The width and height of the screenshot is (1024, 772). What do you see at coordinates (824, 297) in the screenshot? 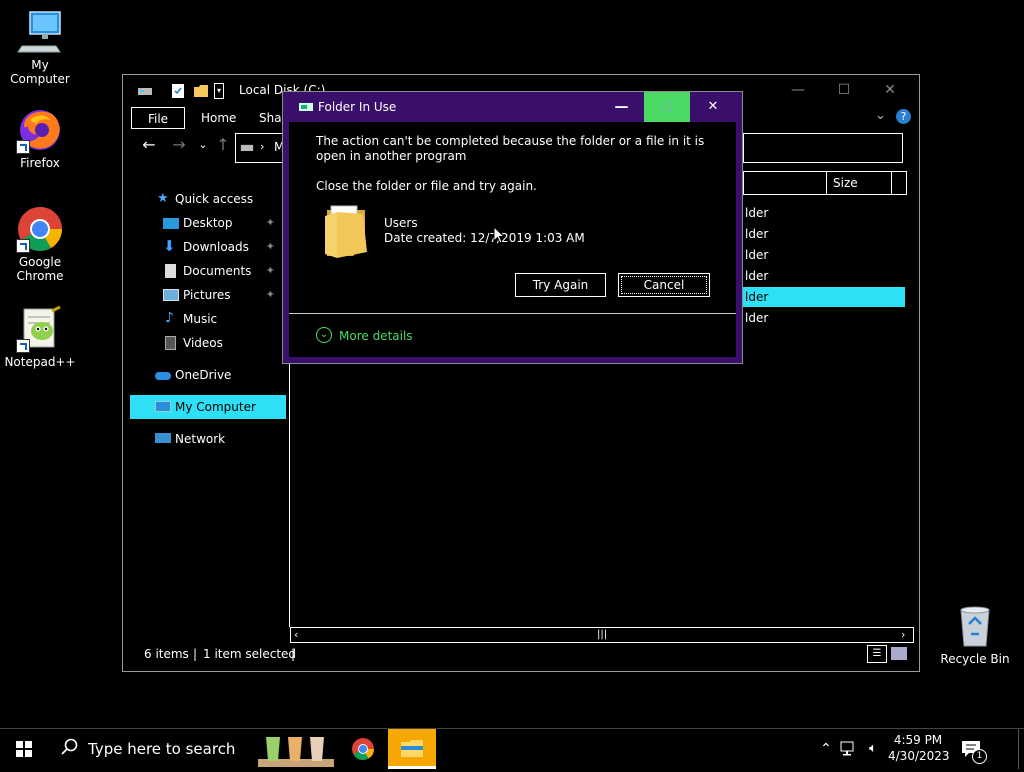
I see `table-row-selected: lder` at bounding box center [824, 297].